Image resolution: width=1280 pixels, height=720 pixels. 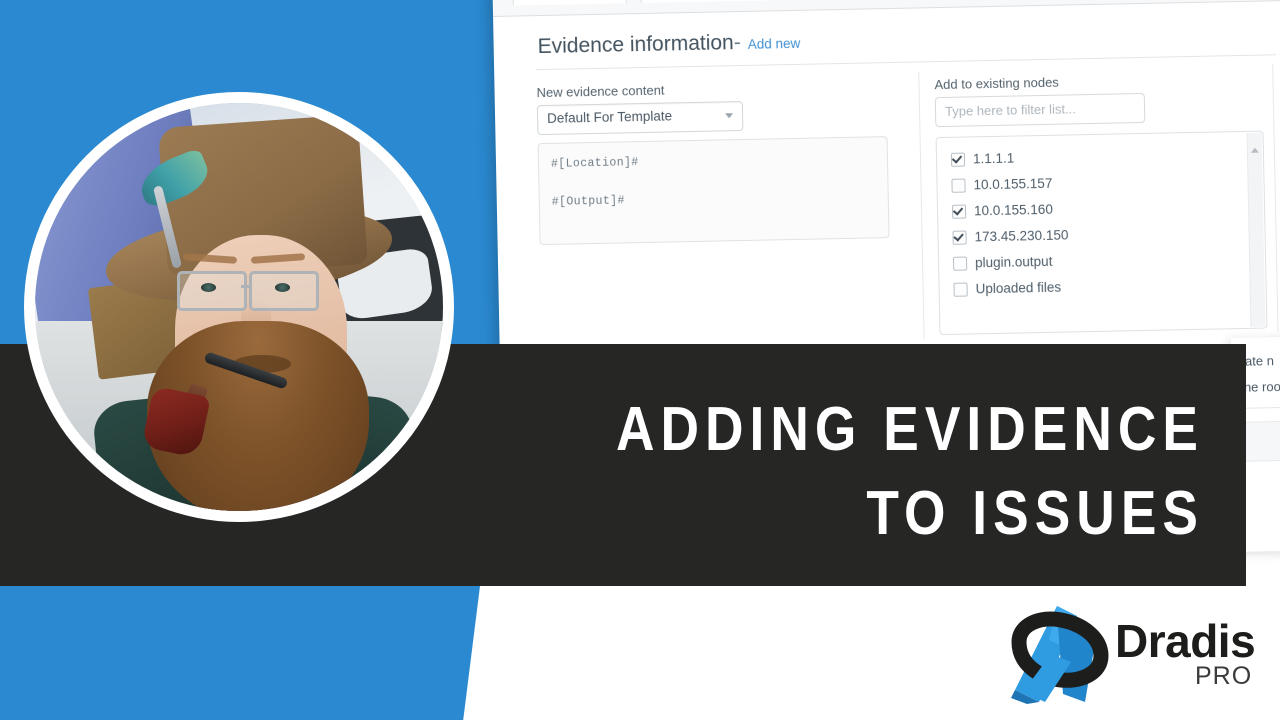 What do you see at coordinates (1013, 262) in the screenshot?
I see `node-label: plugin.output` at bounding box center [1013, 262].